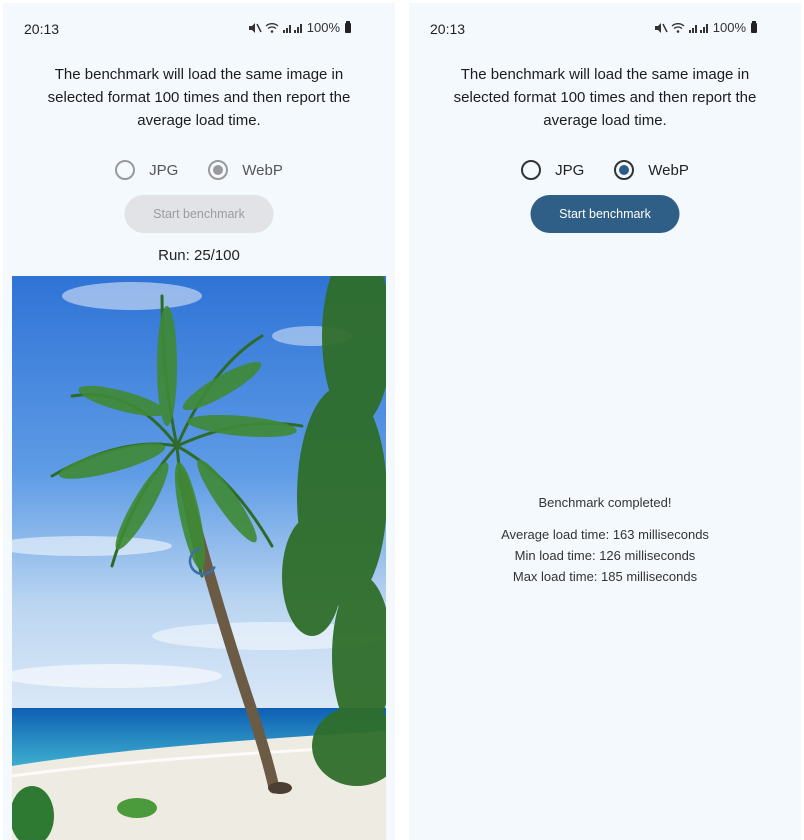 The image size is (804, 840). What do you see at coordinates (605, 555) in the screenshot?
I see `min-load-time: Min load time: 126 milliseconds` at bounding box center [605, 555].